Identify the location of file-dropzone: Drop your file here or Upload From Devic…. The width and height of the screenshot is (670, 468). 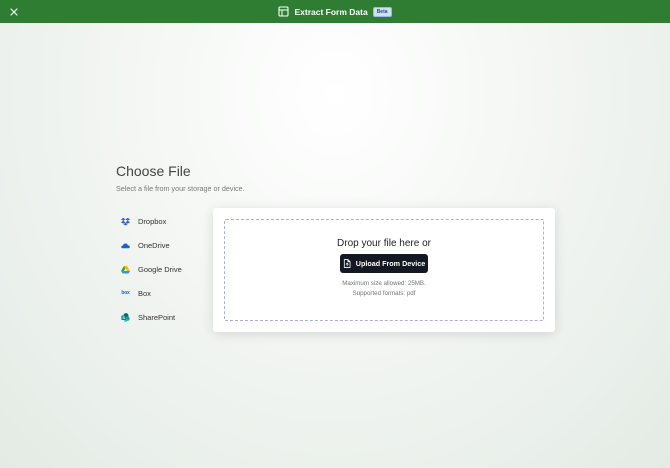
(384, 270).